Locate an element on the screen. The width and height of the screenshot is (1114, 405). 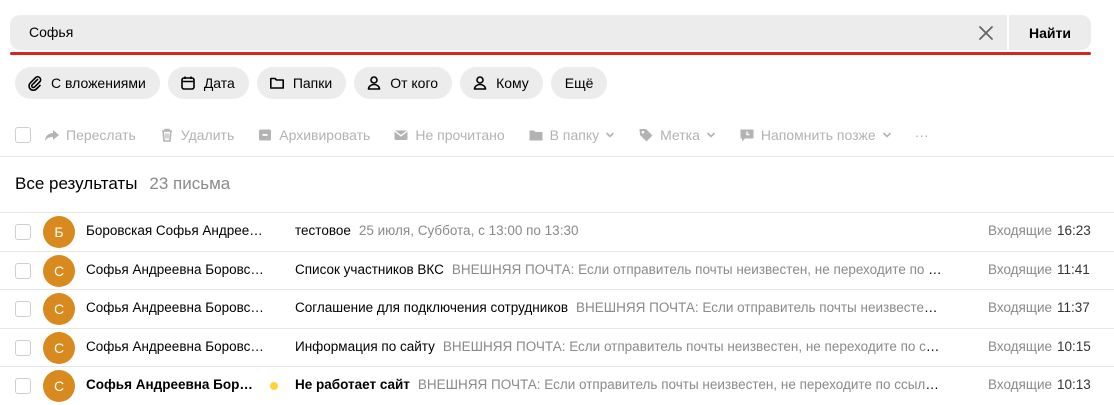
forward-button: Переслать is located at coordinates (90, 135).